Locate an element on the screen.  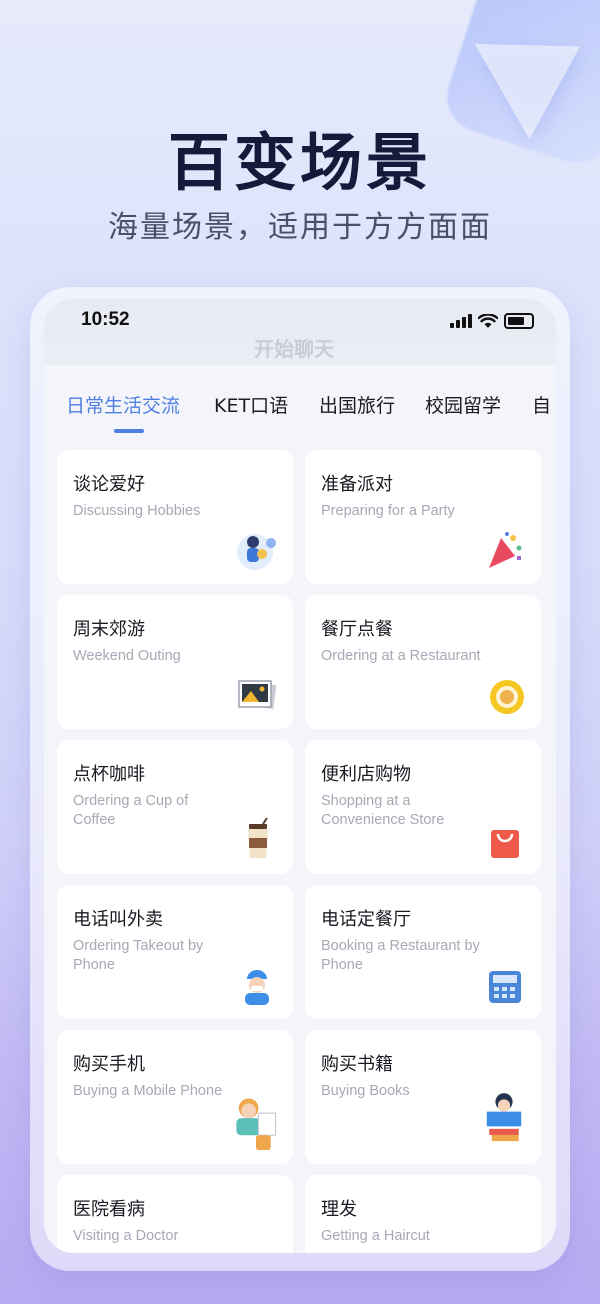
books-icon is located at coordinates (504, 1117).